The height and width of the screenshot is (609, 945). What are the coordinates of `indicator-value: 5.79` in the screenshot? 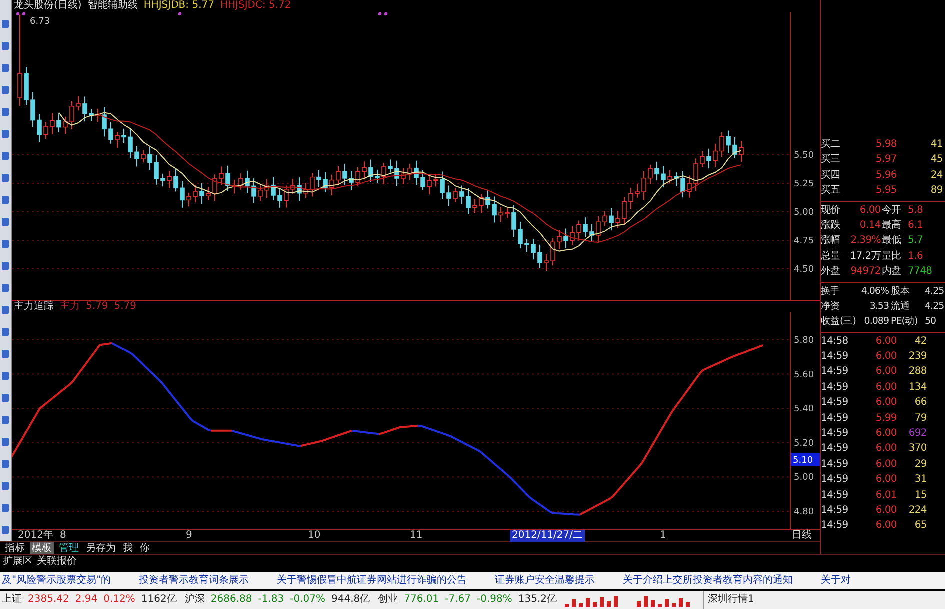 It's located at (125, 306).